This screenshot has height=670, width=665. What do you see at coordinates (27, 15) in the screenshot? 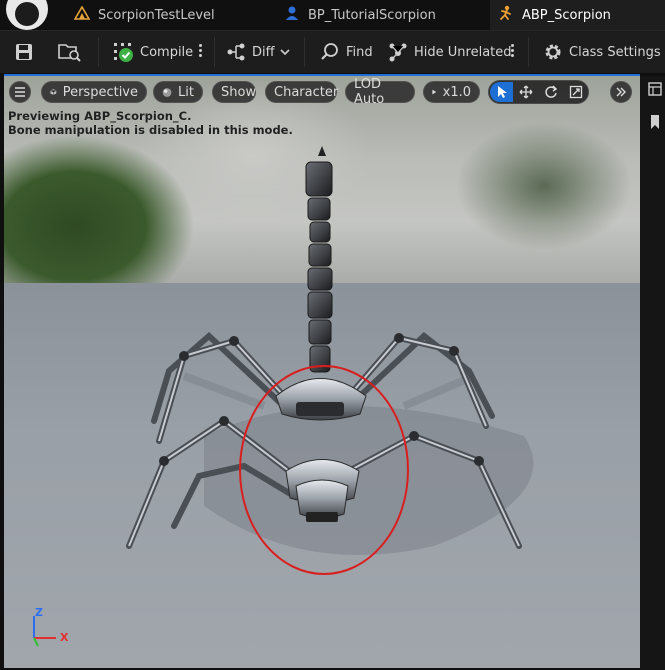
I see `unreal-logo-icon` at bounding box center [27, 15].